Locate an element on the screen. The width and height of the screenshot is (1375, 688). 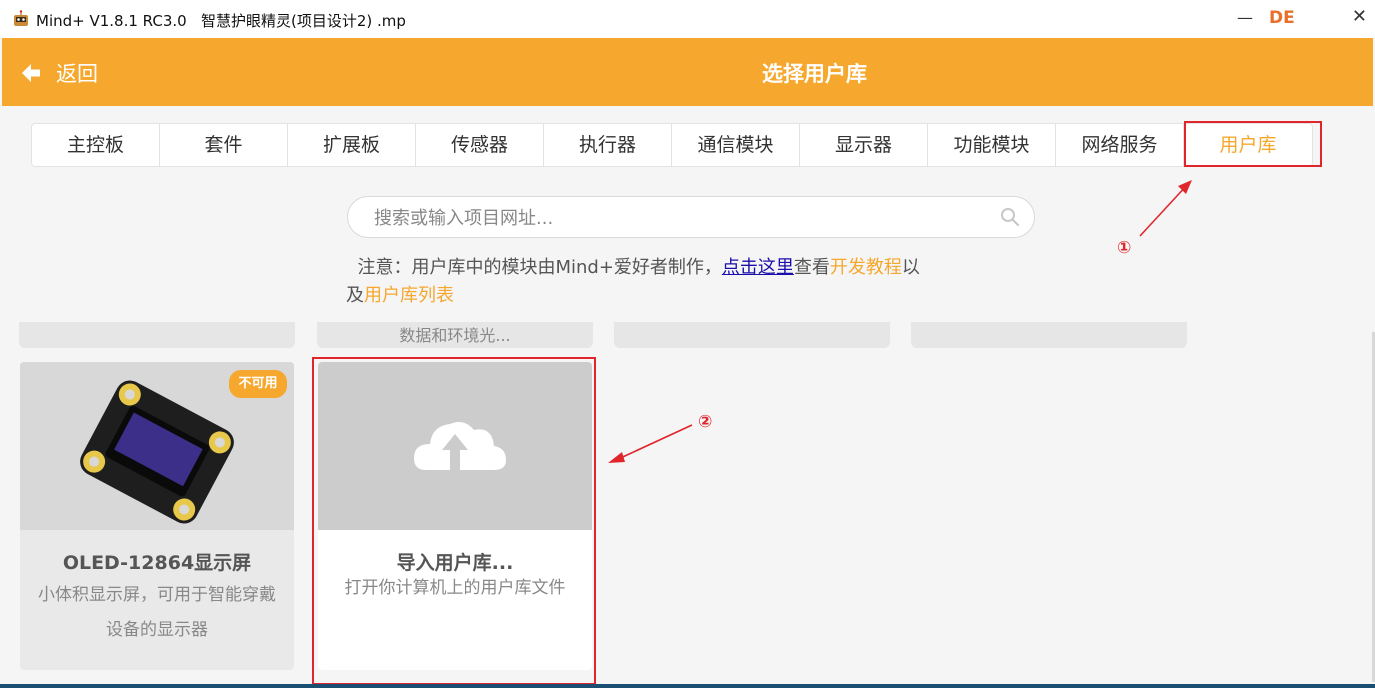
annotation-marker-2: ② is located at coordinates (705, 422).